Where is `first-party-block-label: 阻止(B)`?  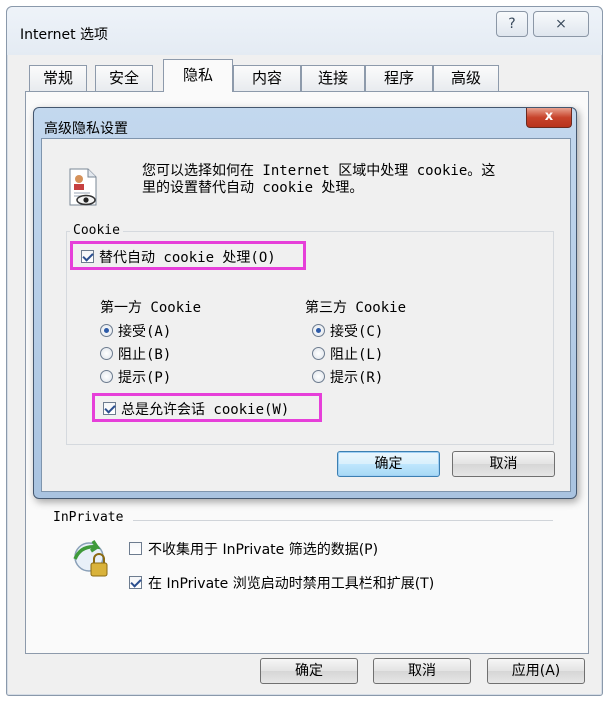
first-party-block-label: 阻止(B) is located at coordinates (145, 355).